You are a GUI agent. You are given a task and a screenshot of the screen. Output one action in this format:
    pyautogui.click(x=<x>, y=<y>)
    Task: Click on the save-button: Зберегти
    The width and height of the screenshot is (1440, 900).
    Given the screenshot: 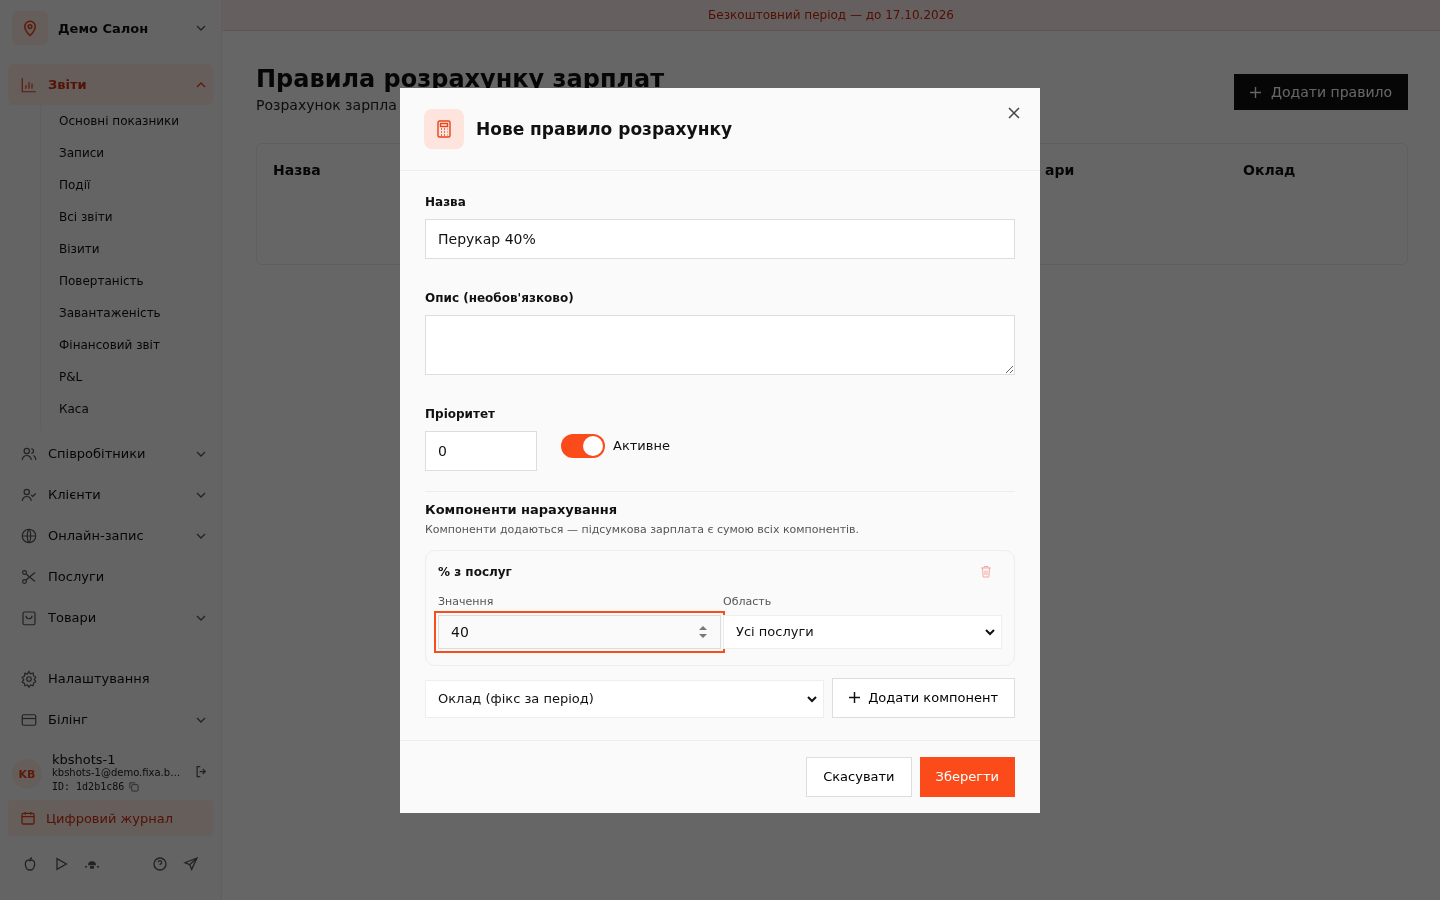 What is the action you would take?
    pyautogui.click(x=967, y=776)
    